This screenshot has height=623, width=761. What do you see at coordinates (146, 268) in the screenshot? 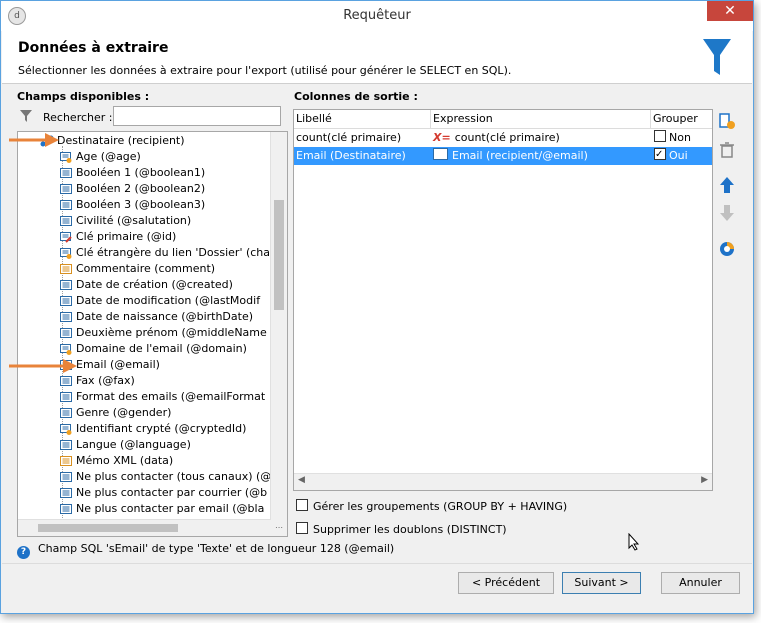
I see `tree-item-label: Commentaire (comment)` at bounding box center [146, 268].